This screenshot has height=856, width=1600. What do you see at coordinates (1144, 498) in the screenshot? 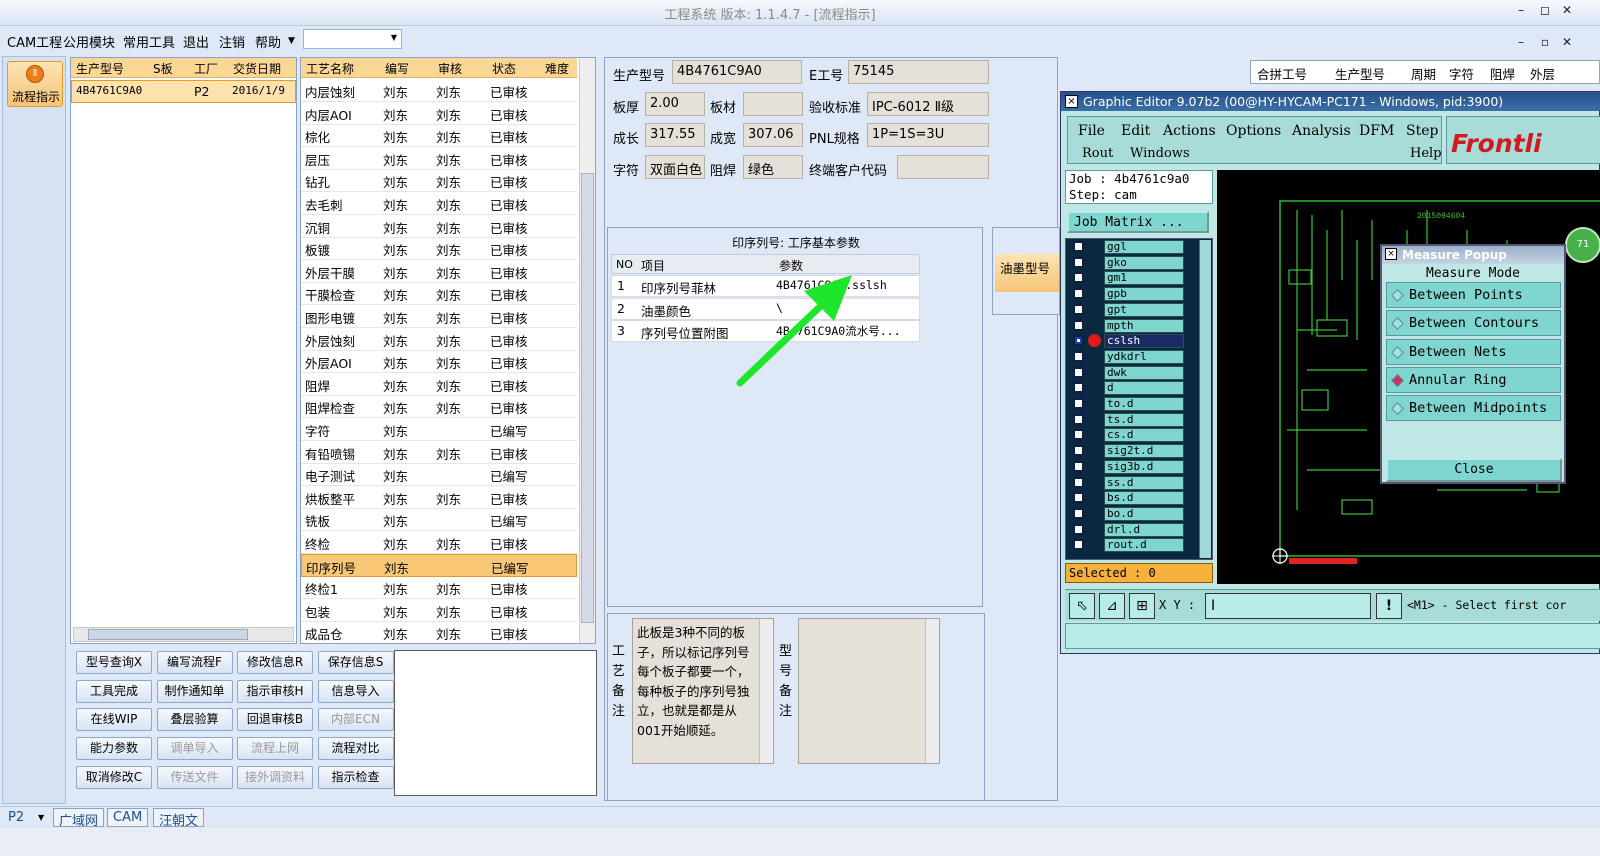
I see `layer-item: bs.d` at bounding box center [1144, 498].